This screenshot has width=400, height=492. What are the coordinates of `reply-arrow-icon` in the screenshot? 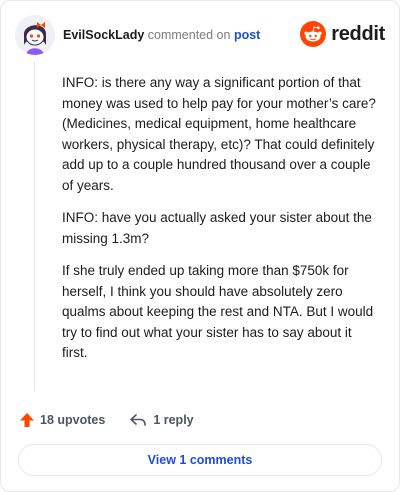 It's located at (138, 420).